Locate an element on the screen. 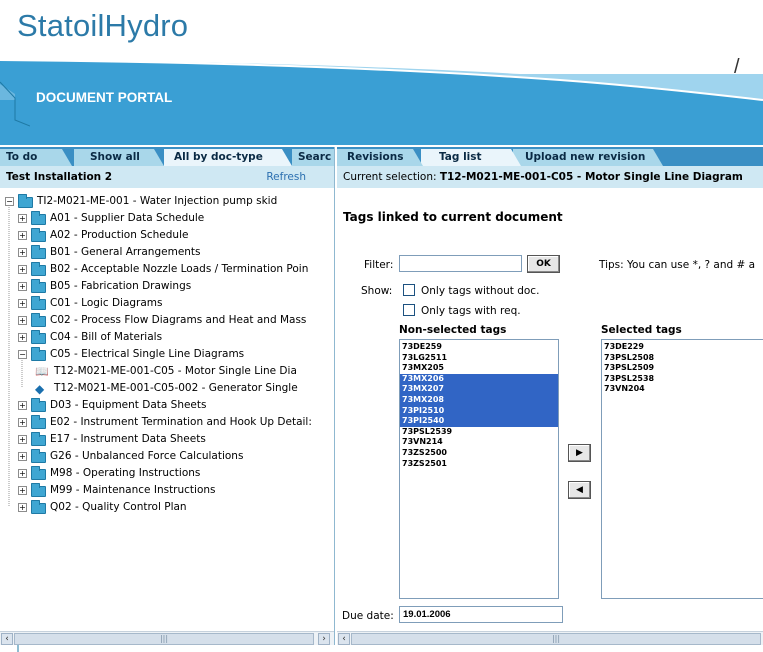  tree-item-label: D03 - Equipment Data Sheets is located at coordinates (128, 405).